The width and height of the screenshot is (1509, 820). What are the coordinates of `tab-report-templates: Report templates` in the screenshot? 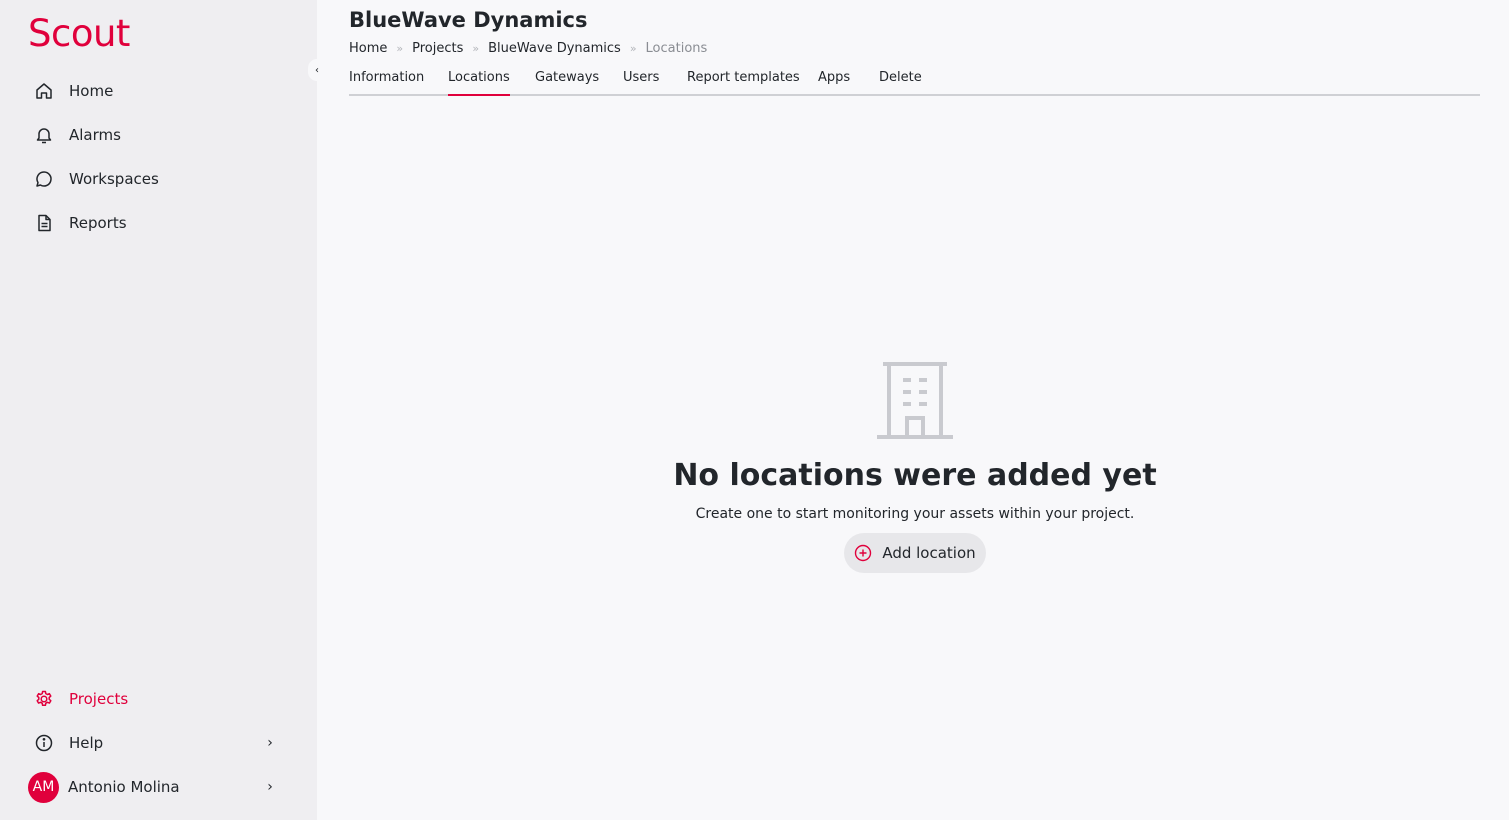 It's located at (743, 82).